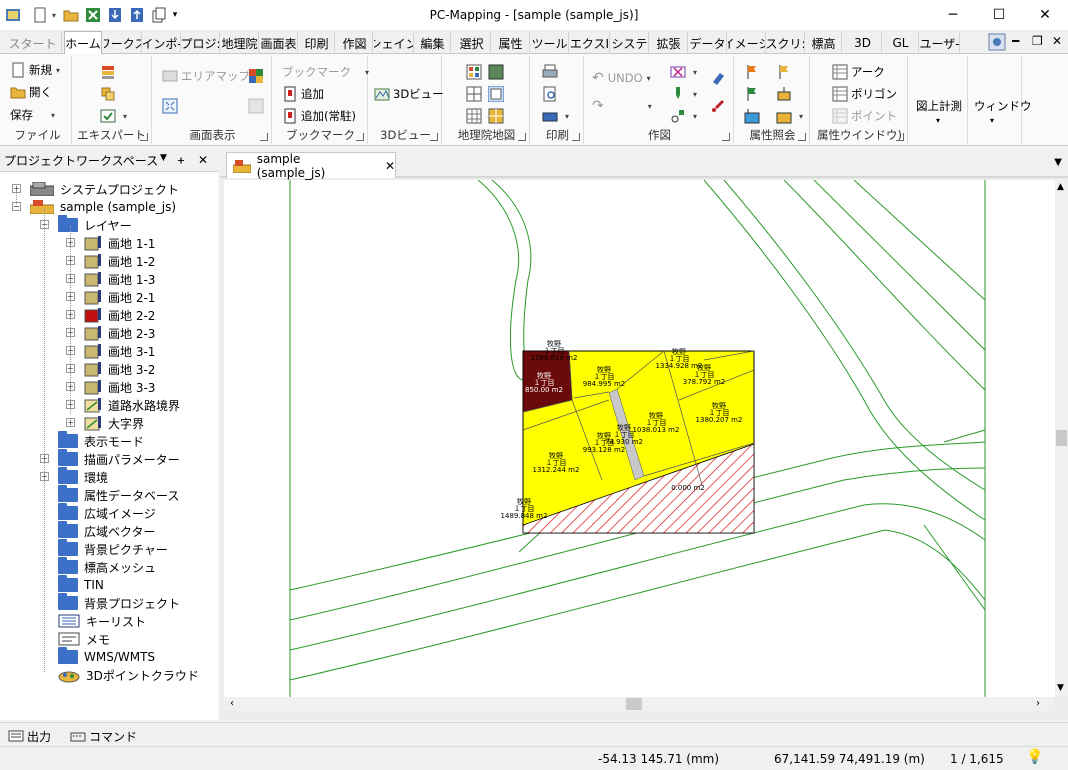  I want to click on vertical-scrollbar: ▲ ▼, so click(1061, 438).